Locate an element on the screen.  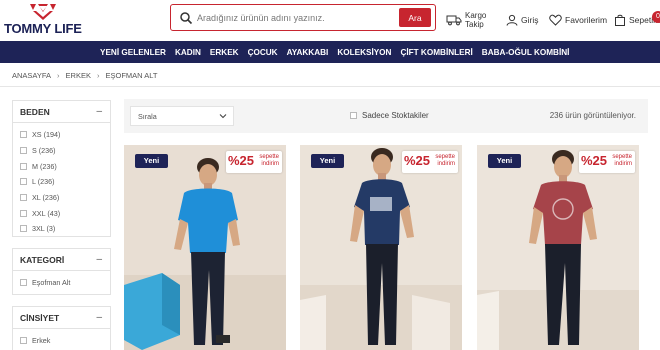
nav-item-shoes: AYAKKABI is located at coordinates (308, 52).